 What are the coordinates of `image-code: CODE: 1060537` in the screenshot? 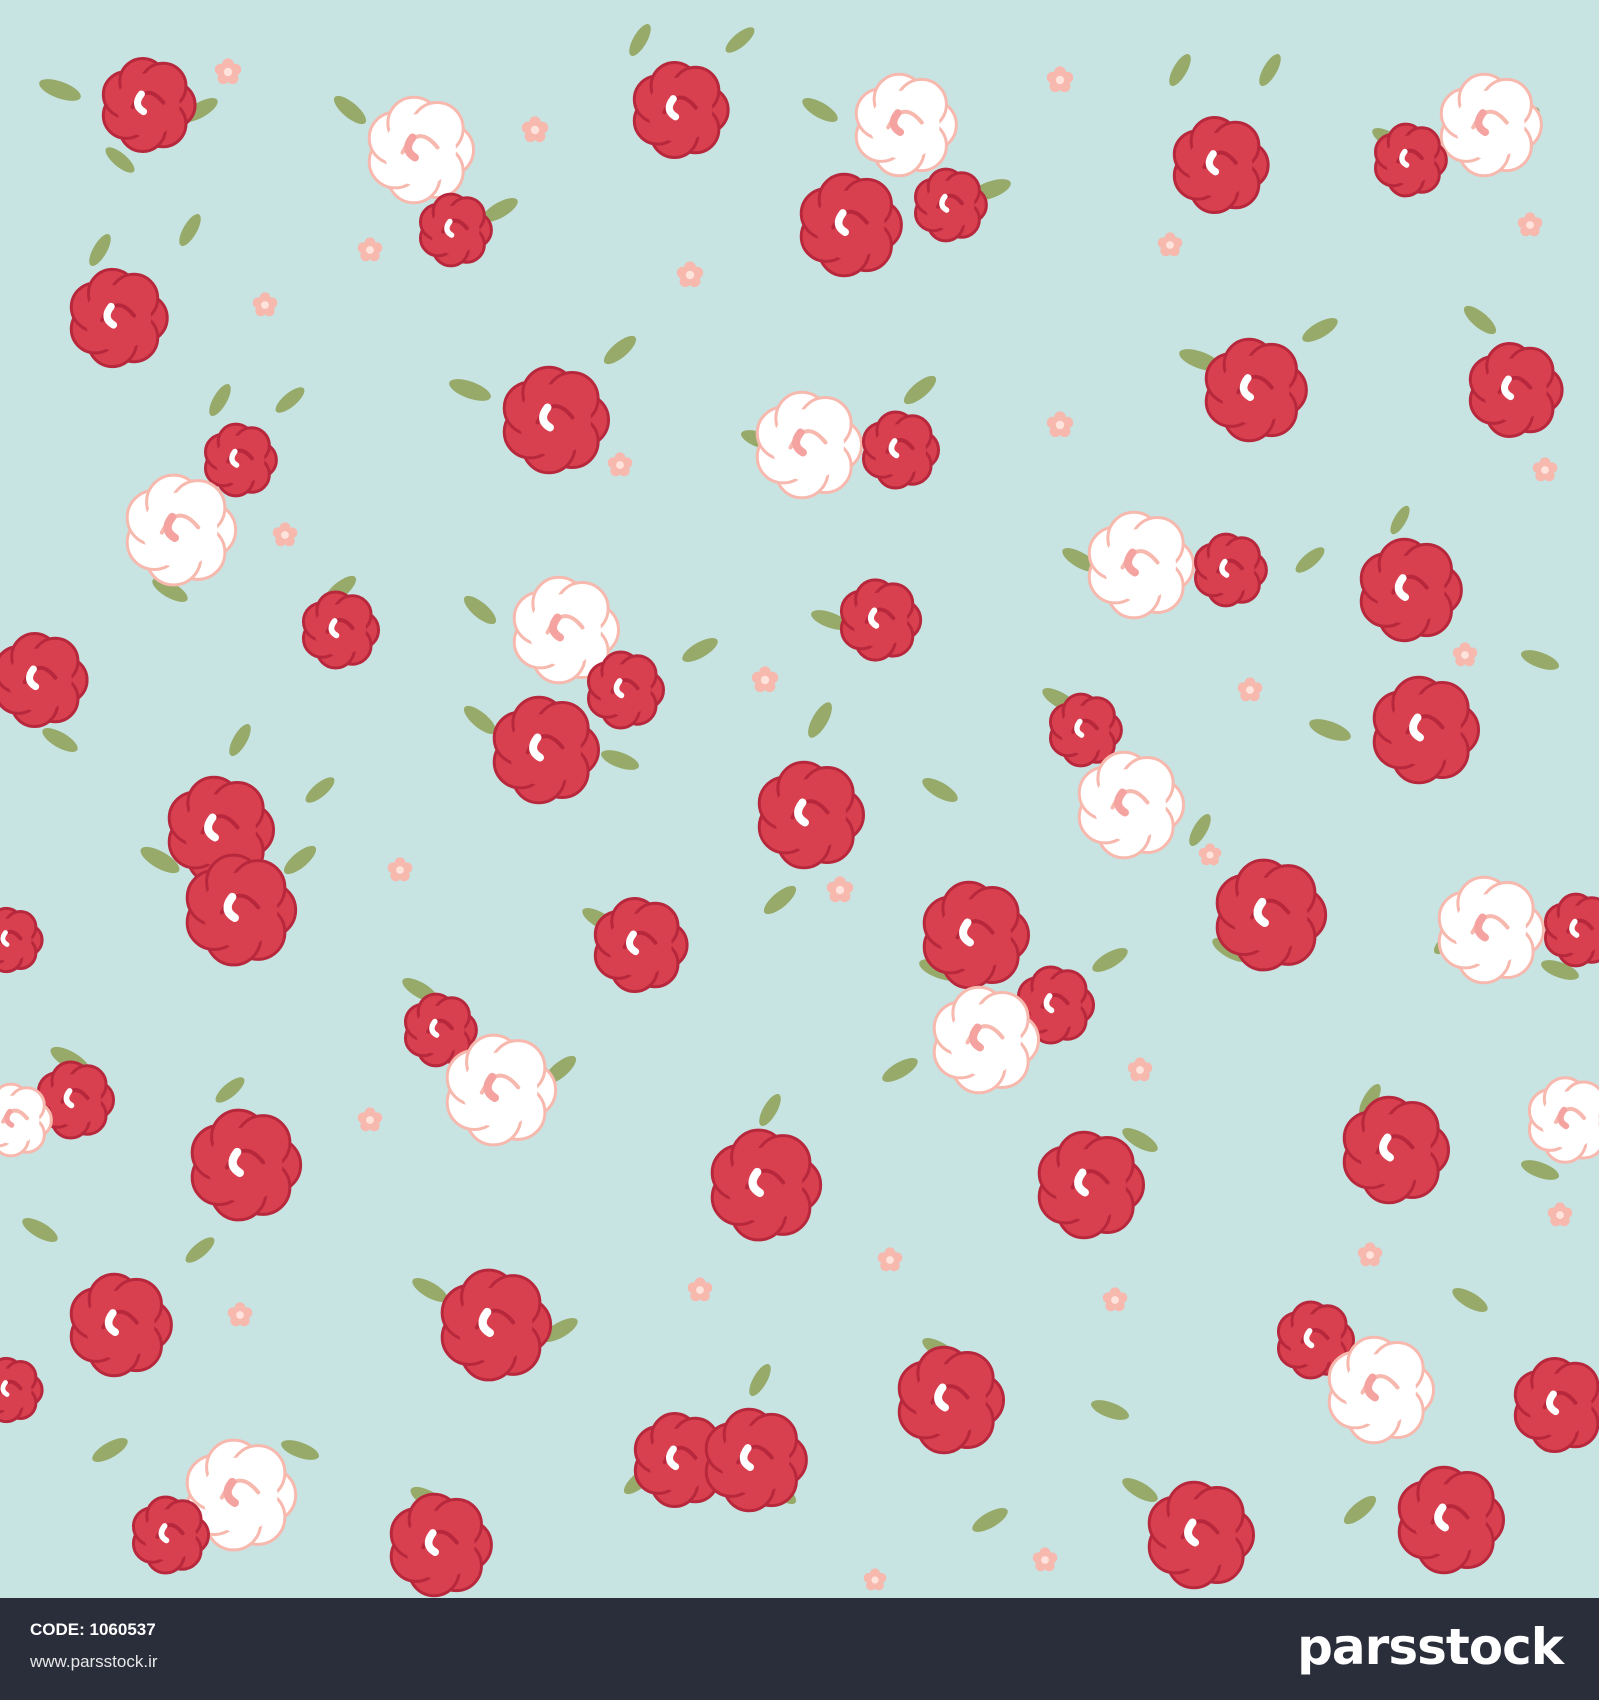 It's located at (93, 1629).